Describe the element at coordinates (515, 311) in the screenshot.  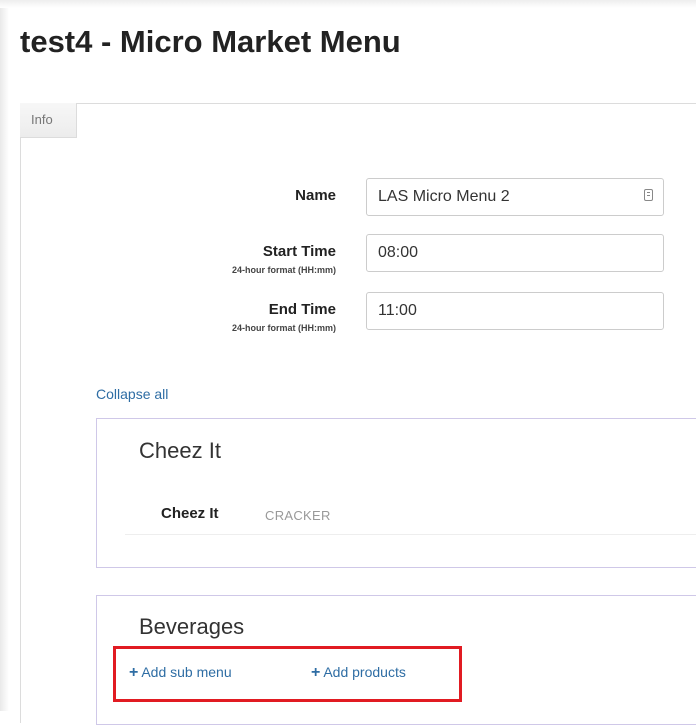
I see `end-time-field: 11:00` at that location.